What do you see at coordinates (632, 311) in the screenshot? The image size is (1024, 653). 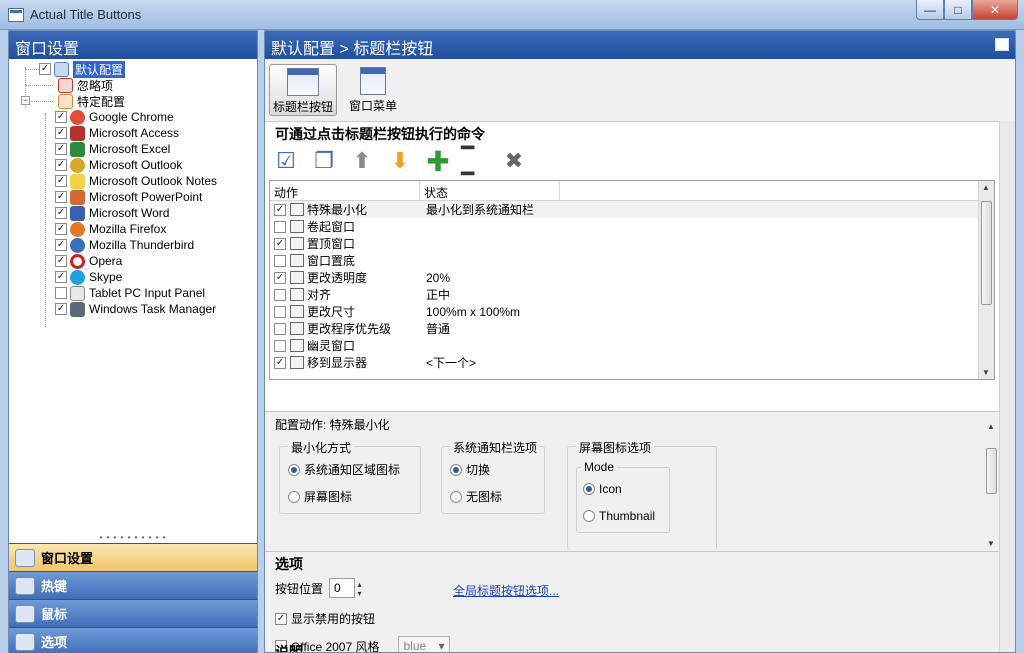 I see `table-row: 更改尺寸 100%m x 100%m` at bounding box center [632, 311].